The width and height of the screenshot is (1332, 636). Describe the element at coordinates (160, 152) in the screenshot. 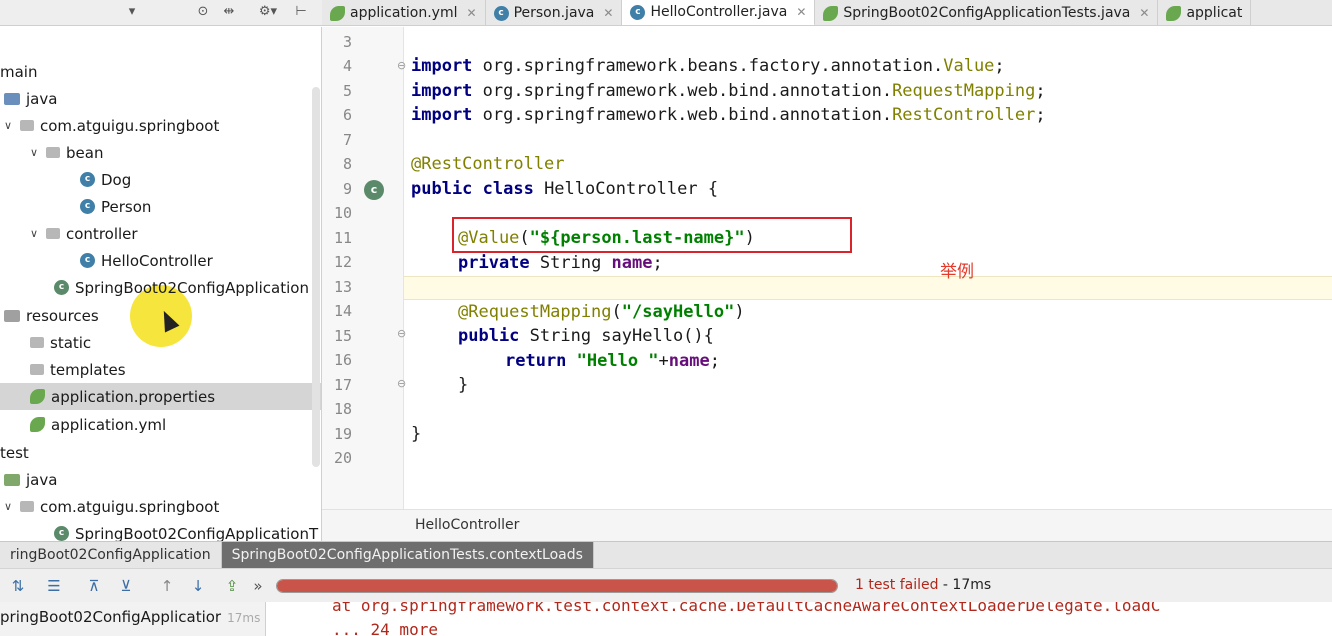

I see `tree-item-bean: ∨ bean` at that location.